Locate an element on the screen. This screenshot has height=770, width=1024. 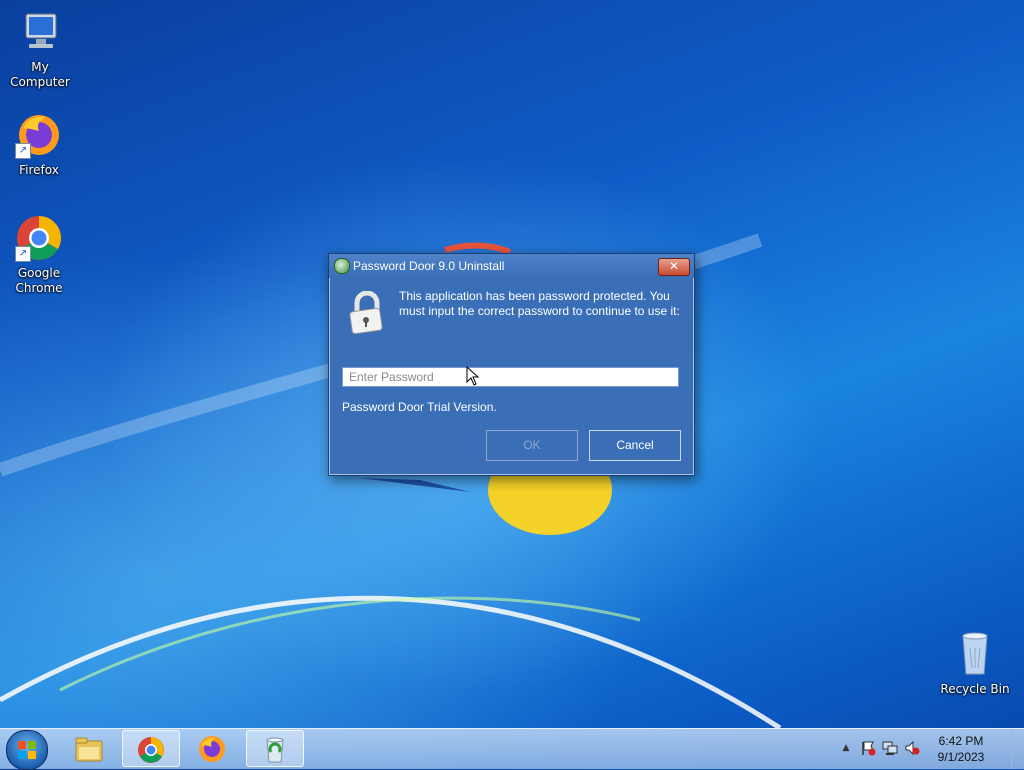
desktop-icon-my-computer: My Computer is located at coordinates (40, 49).